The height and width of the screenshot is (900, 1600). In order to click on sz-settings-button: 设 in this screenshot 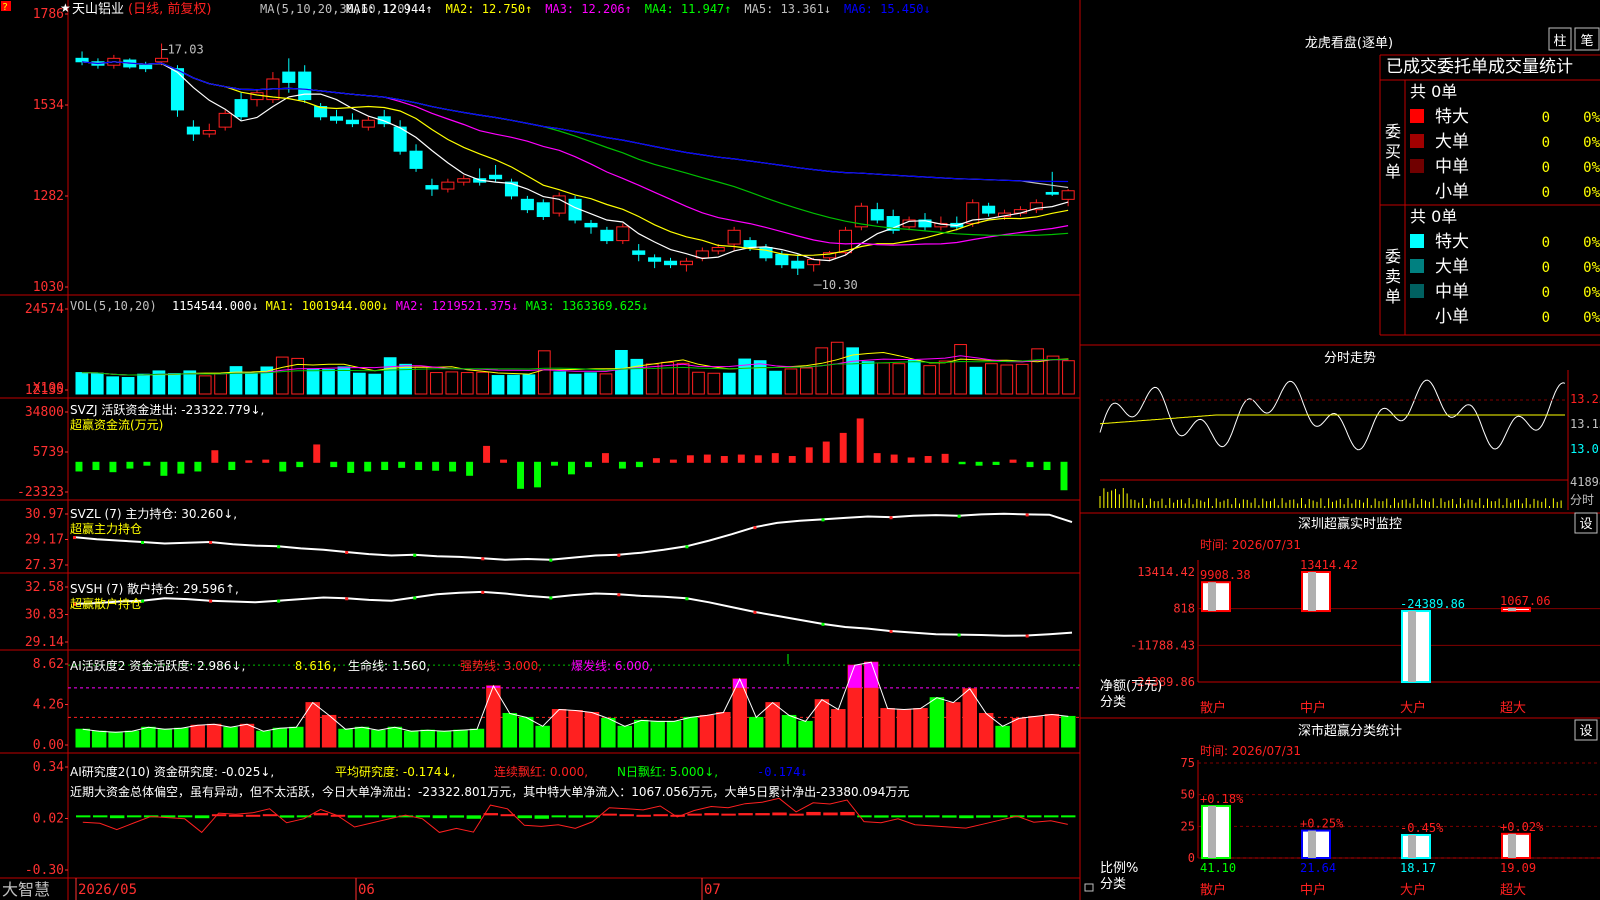, I will do `click(1586, 523)`.